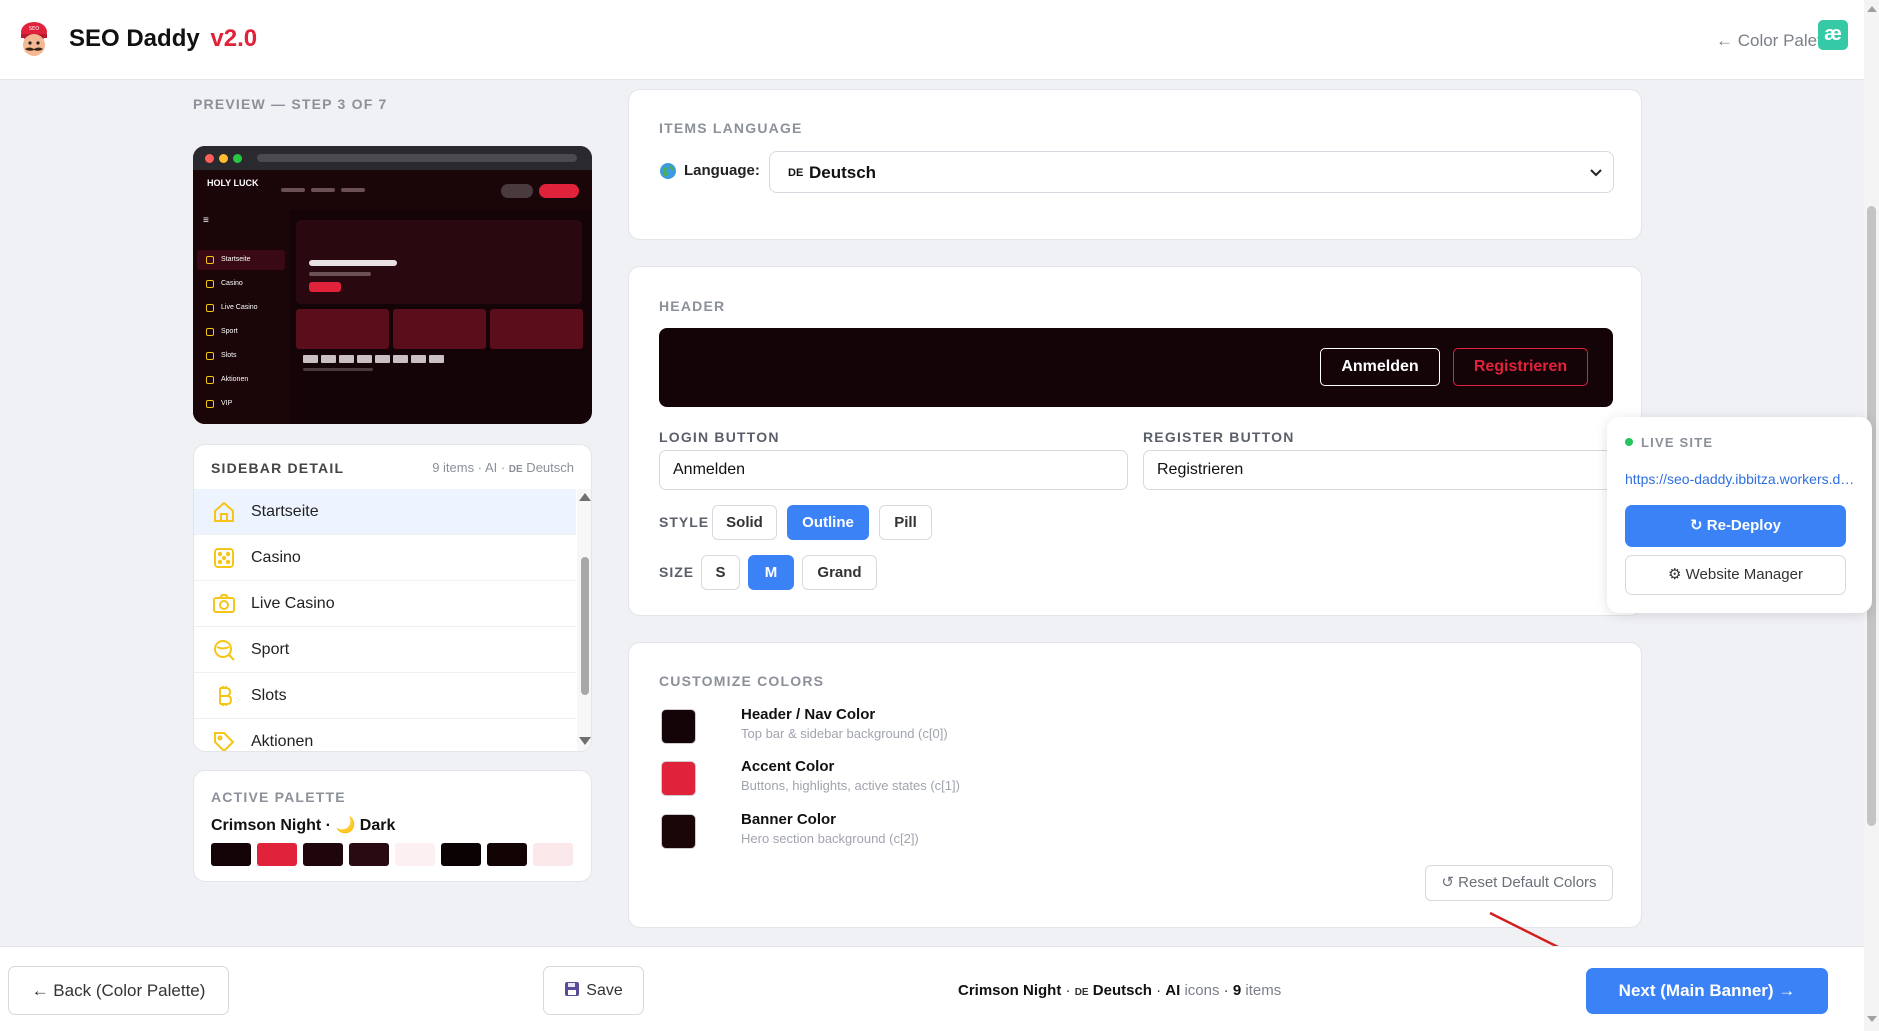 Image resolution: width=1879 pixels, height=1031 pixels. I want to click on sidebar-detail-title: SIDEBAR DETAIL, so click(278, 468).